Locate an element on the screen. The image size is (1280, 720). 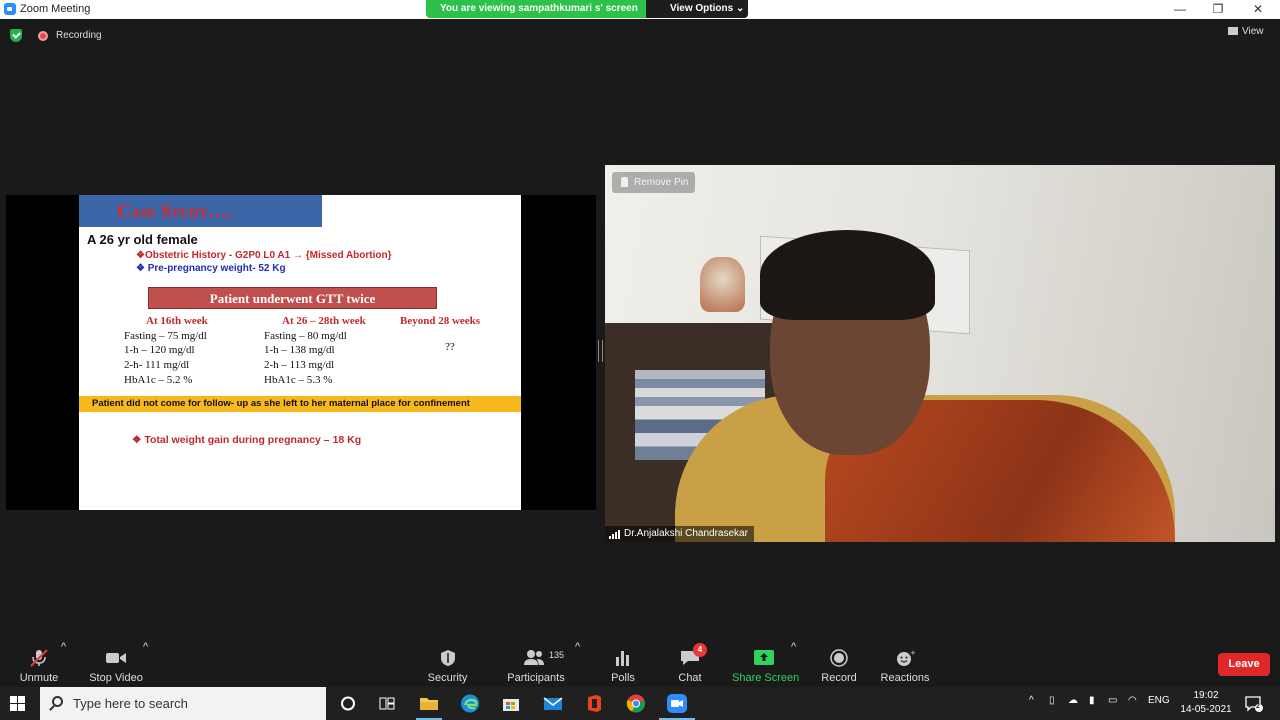
chrome-icon is located at coordinates (636, 703).